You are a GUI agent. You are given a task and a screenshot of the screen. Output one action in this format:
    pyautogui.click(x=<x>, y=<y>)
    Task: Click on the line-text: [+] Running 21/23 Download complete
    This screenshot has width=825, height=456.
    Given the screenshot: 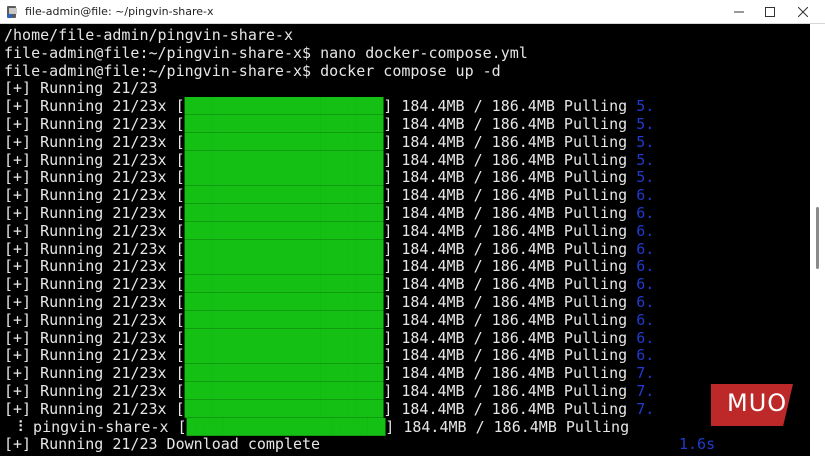 What is the action you would take?
    pyautogui.click(x=162, y=444)
    